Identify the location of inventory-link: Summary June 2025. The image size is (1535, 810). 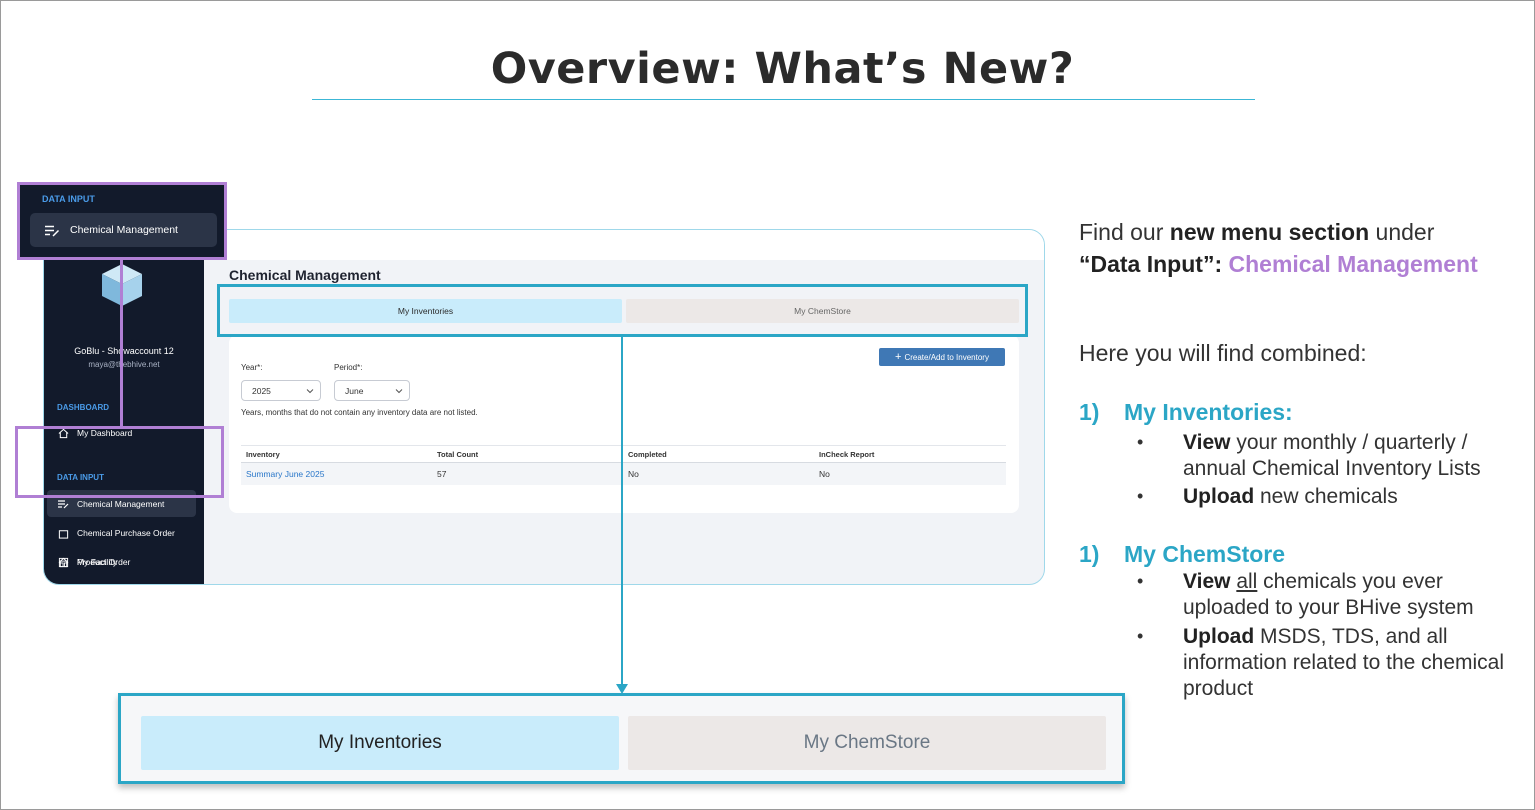
(336, 474).